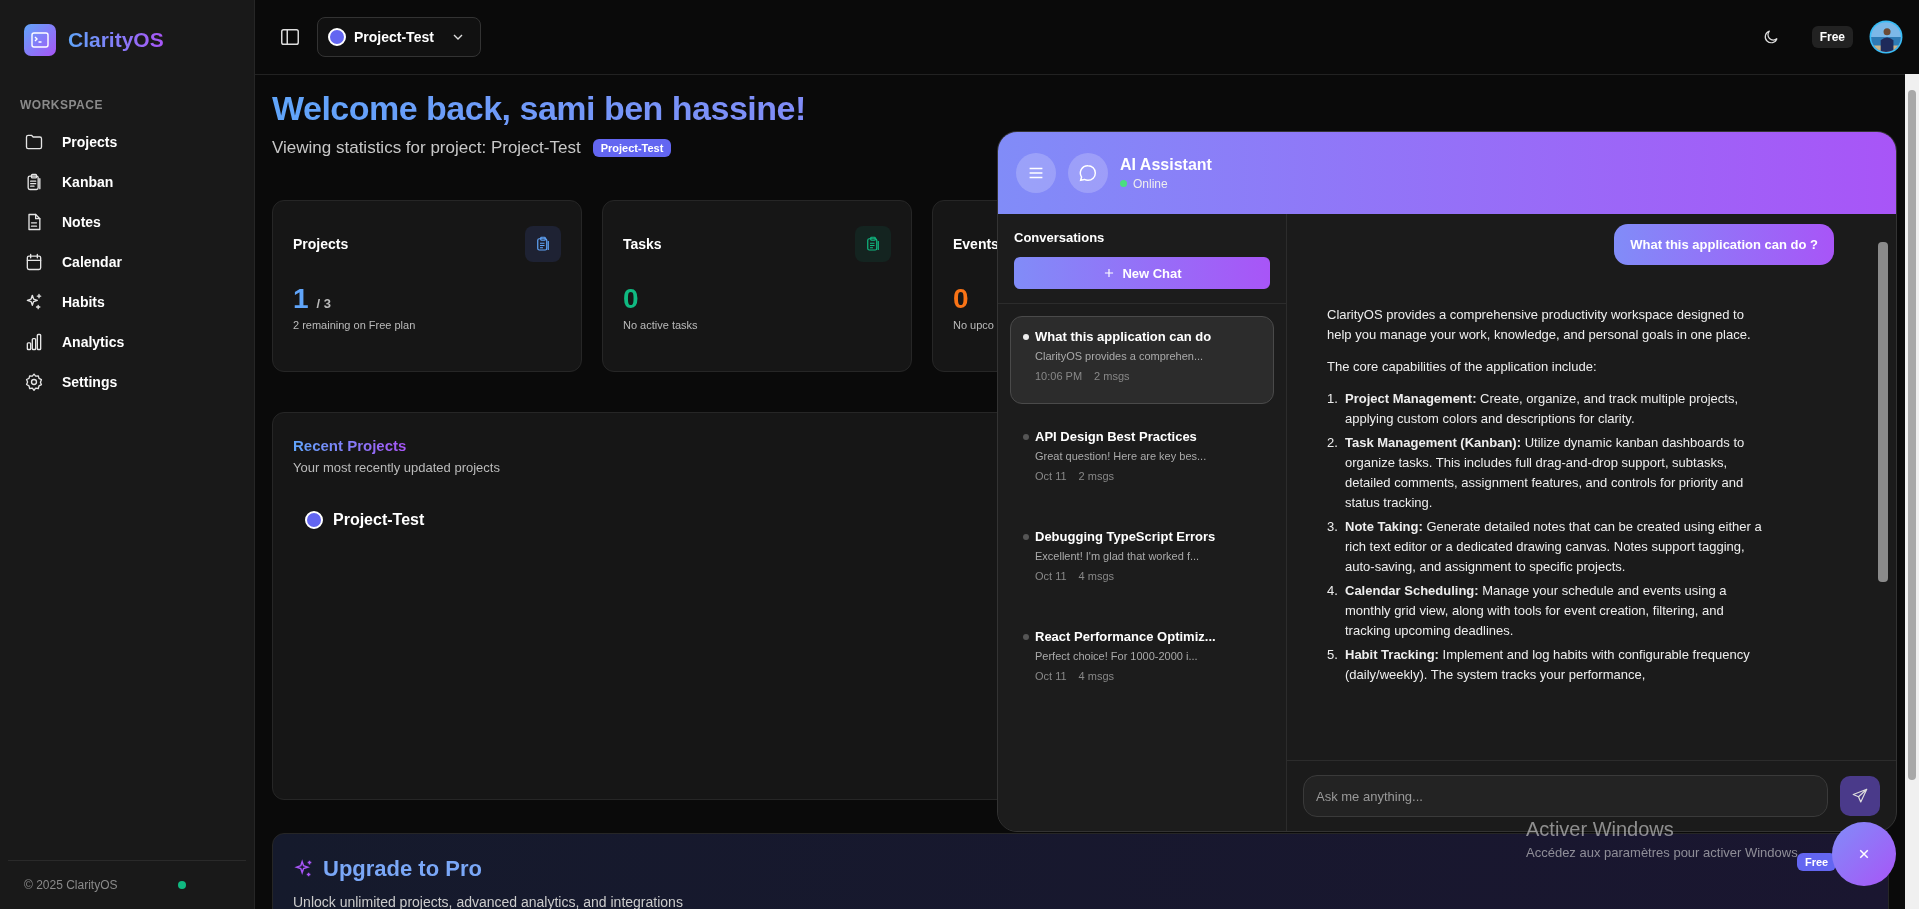  I want to click on stat-note: No upco, so click(974, 325).